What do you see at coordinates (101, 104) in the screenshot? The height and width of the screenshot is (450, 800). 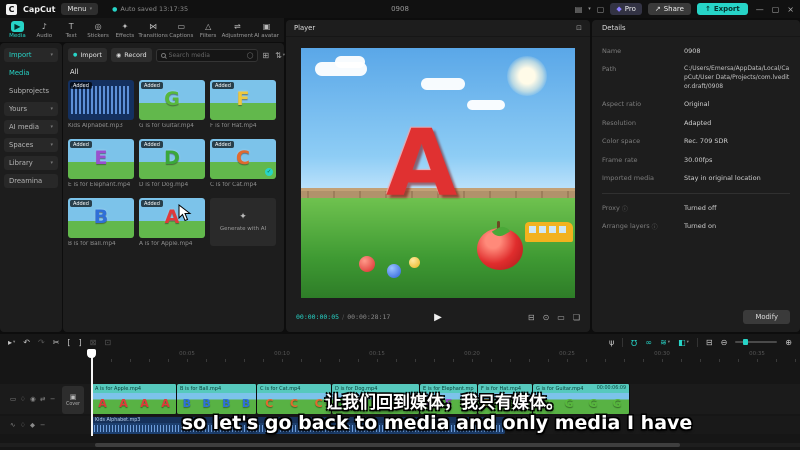 I see `media-tile-kids-alphabet: Added Kids Alphabet.mp3` at bounding box center [101, 104].